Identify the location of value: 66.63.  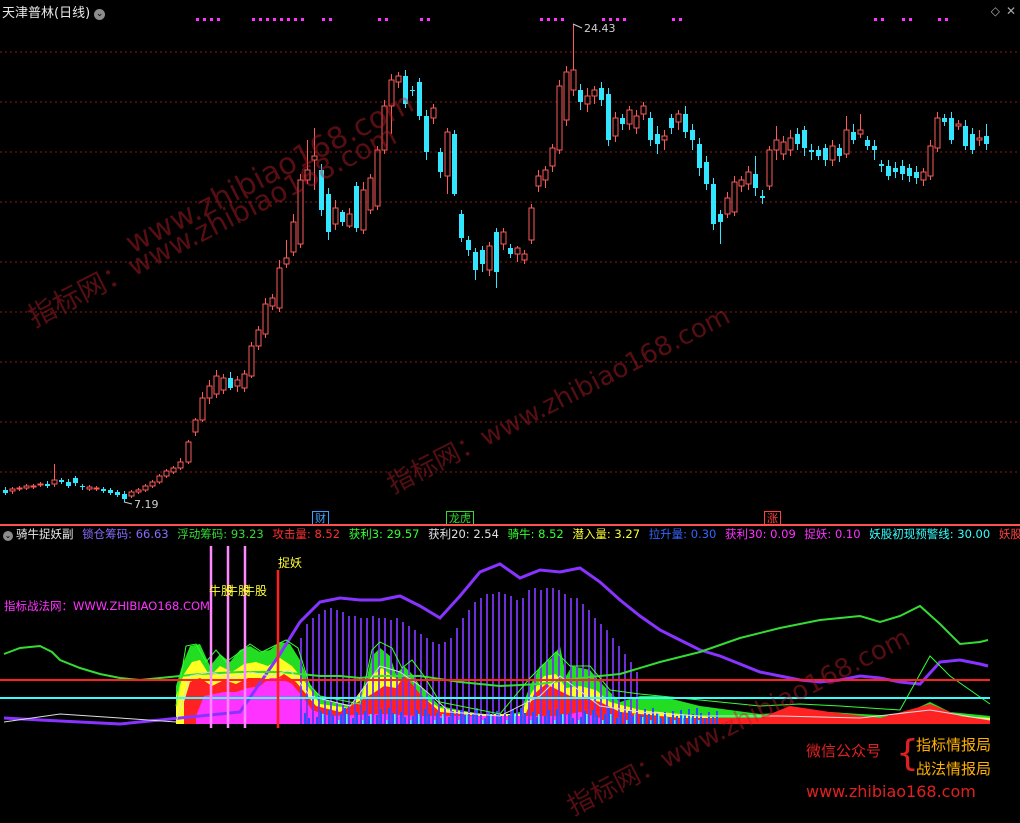
(152, 534).